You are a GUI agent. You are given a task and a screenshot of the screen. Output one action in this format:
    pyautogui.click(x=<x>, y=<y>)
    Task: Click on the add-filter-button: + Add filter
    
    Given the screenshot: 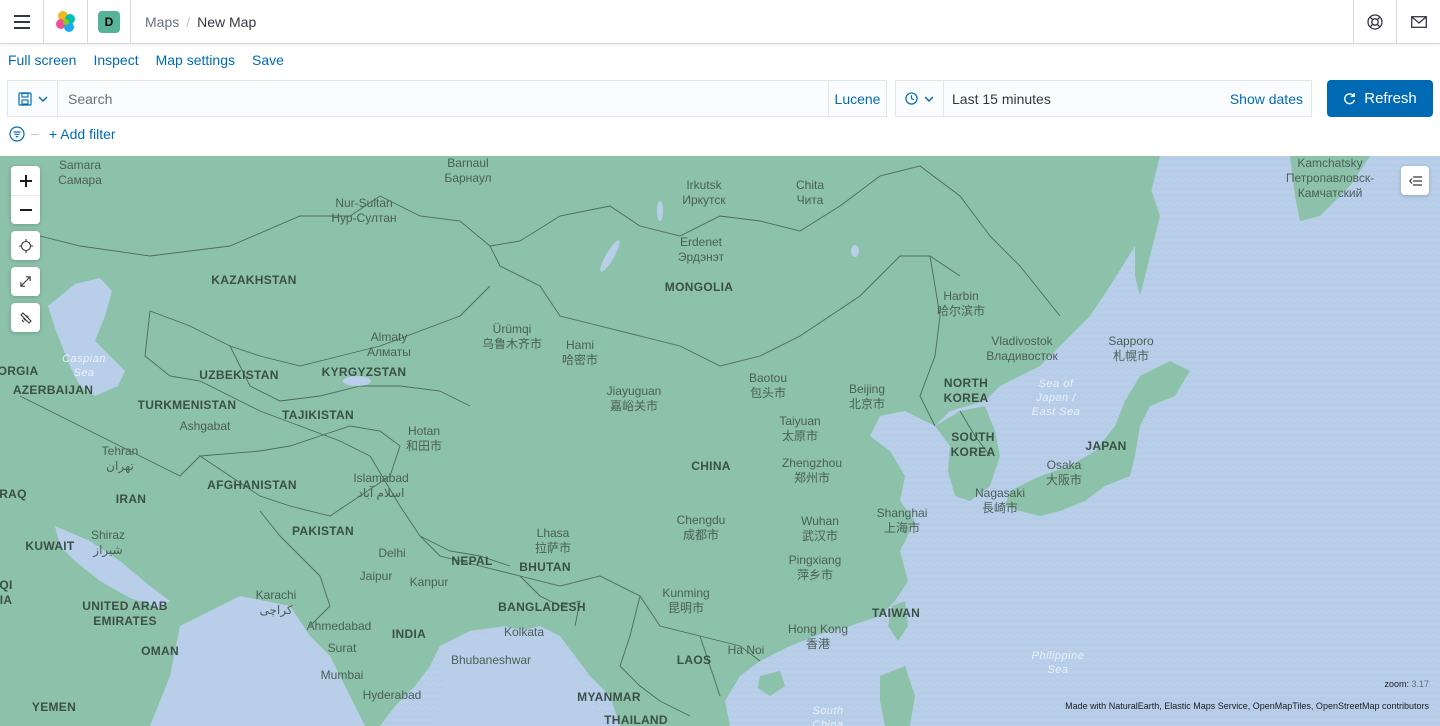 What is the action you would take?
    pyautogui.click(x=82, y=134)
    